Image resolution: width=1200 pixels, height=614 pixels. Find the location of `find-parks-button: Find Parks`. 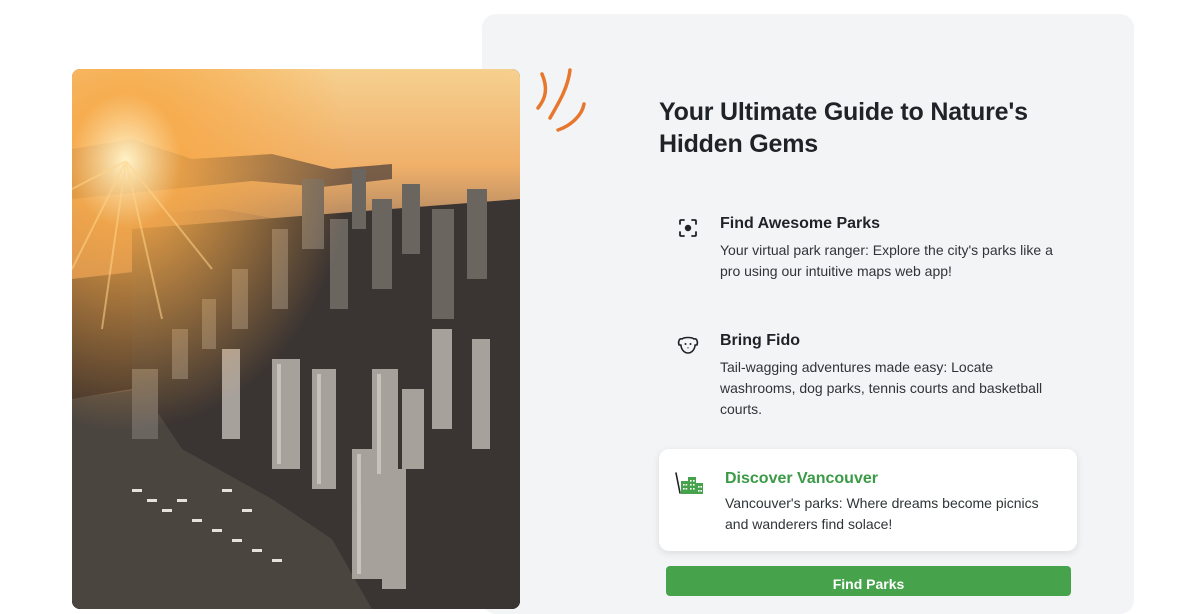

find-parks-button: Find Parks is located at coordinates (868, 581).